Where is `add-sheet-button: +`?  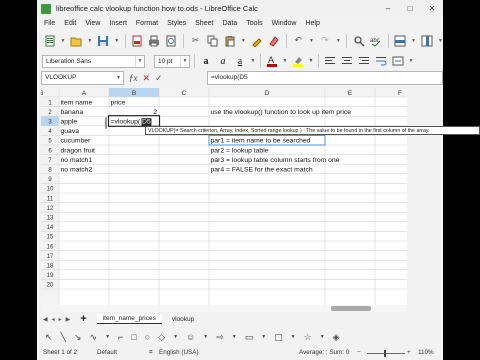
add-sheet-button: + is located at coordinates (83, 319).